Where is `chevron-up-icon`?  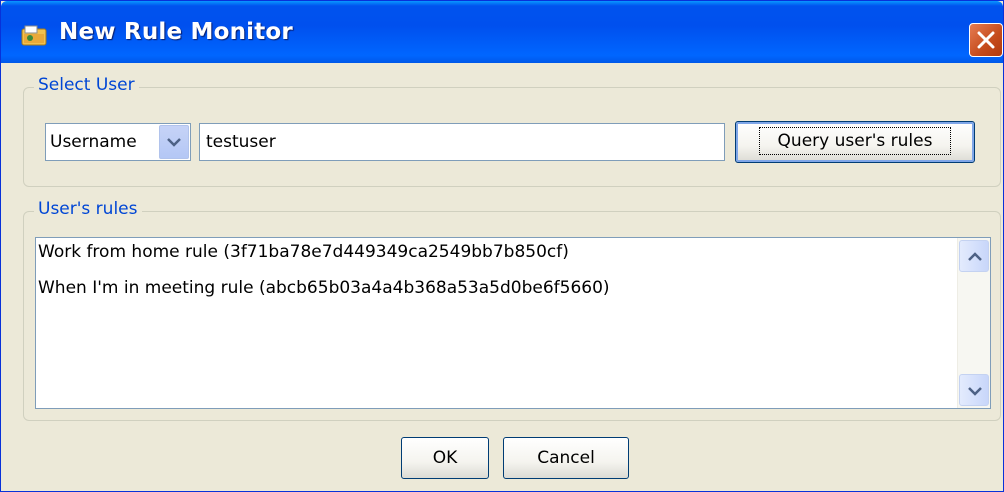 chevron-up-icon is located at coordinates (975, 256).